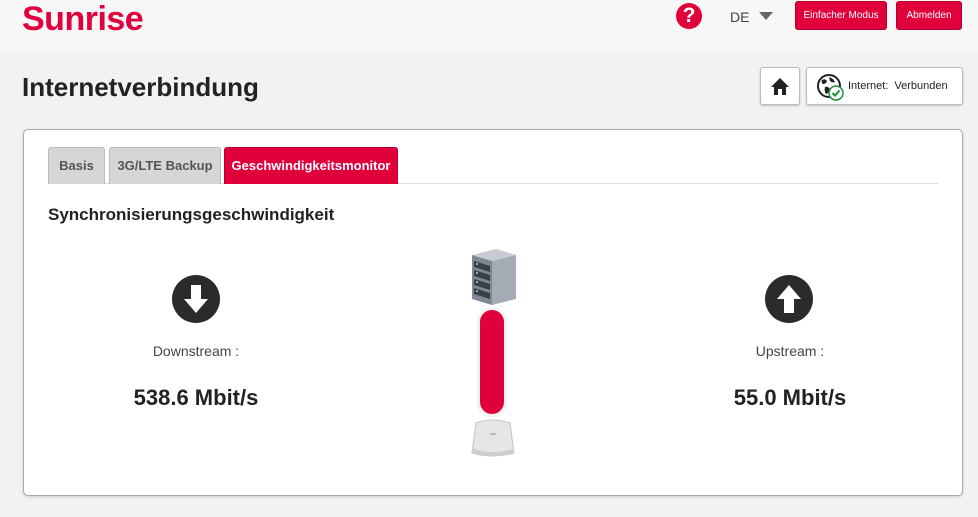 This screenshot has width=978, height=517. Describe the element at coordinates (196, 397) in the screenshot. I see `downstream-value: 538.6 Mbit/s` at that location.